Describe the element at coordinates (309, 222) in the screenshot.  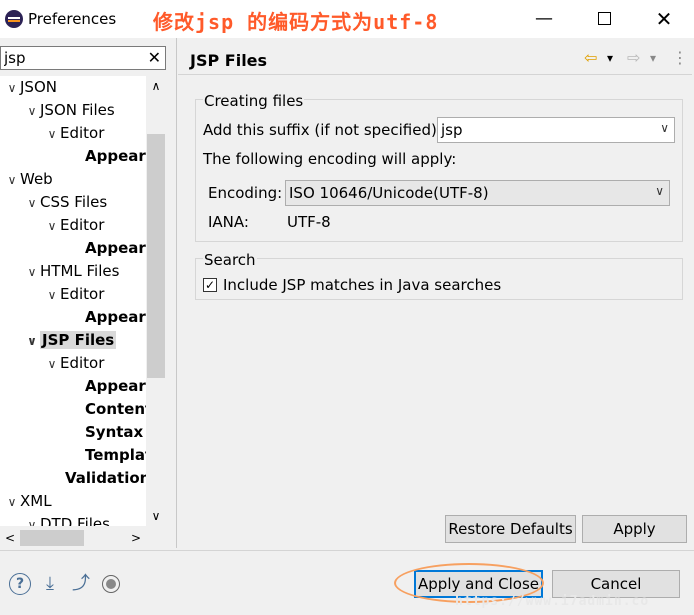
I see `iana-value: UTF-8` at that location.